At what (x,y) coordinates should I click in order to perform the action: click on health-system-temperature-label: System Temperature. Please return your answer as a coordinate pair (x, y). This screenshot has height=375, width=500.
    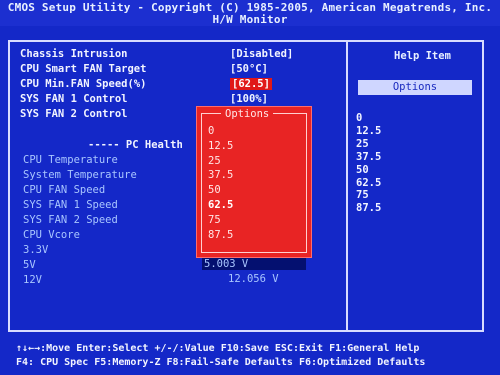
    Looking at the image, I should click on (80, 175).